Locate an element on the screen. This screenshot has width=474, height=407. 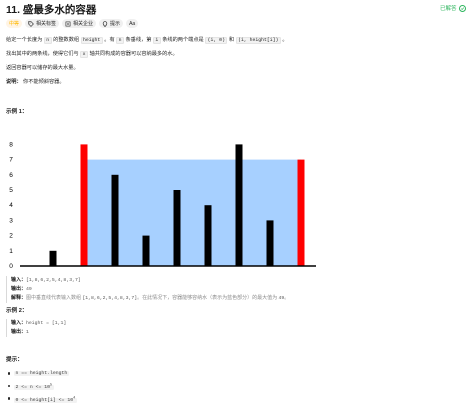
input-value: height = [1,1] is located at coordinates (46, 323).